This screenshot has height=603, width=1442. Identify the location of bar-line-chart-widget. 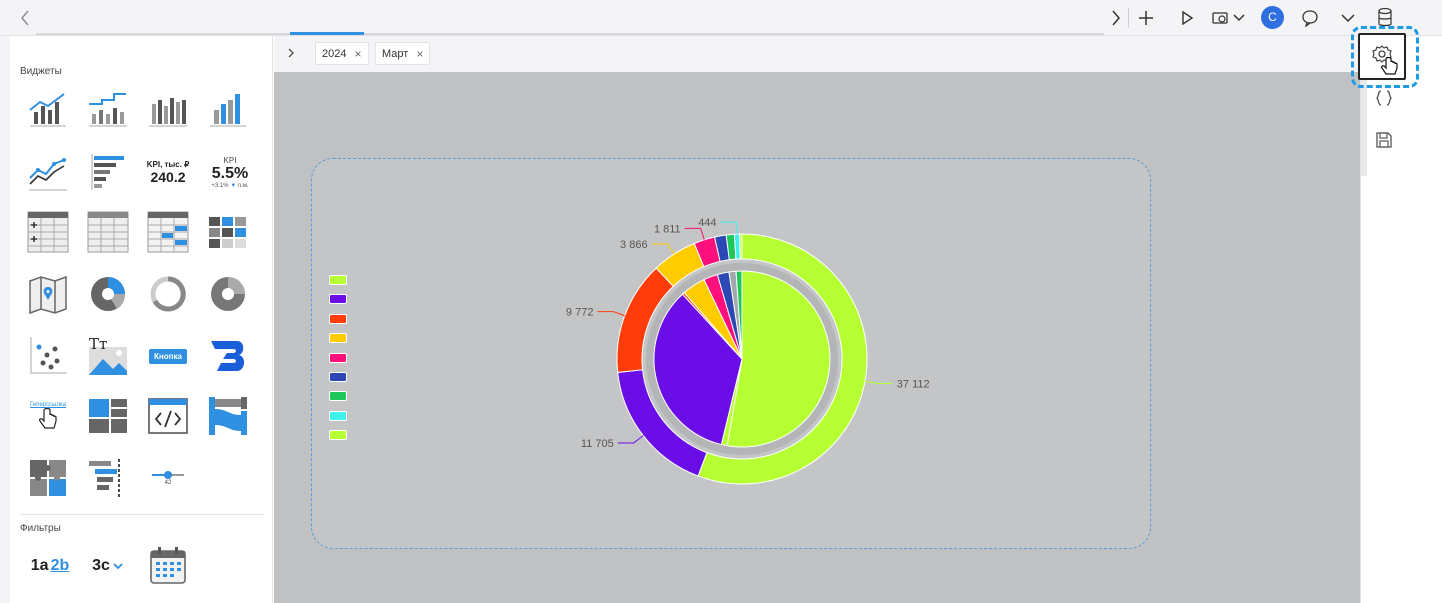
(48, 110).